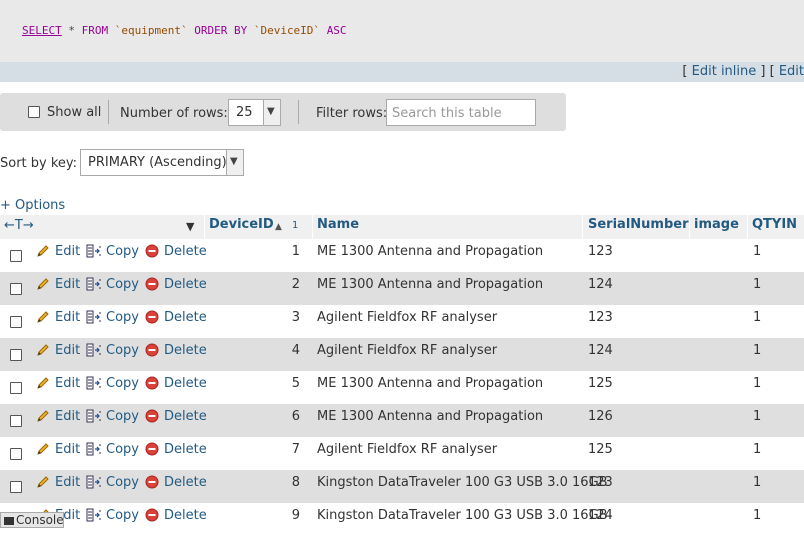  Describe the element at coordinates (74, 112) in the screenshot. I see `show-all-label: Show all` at that location.